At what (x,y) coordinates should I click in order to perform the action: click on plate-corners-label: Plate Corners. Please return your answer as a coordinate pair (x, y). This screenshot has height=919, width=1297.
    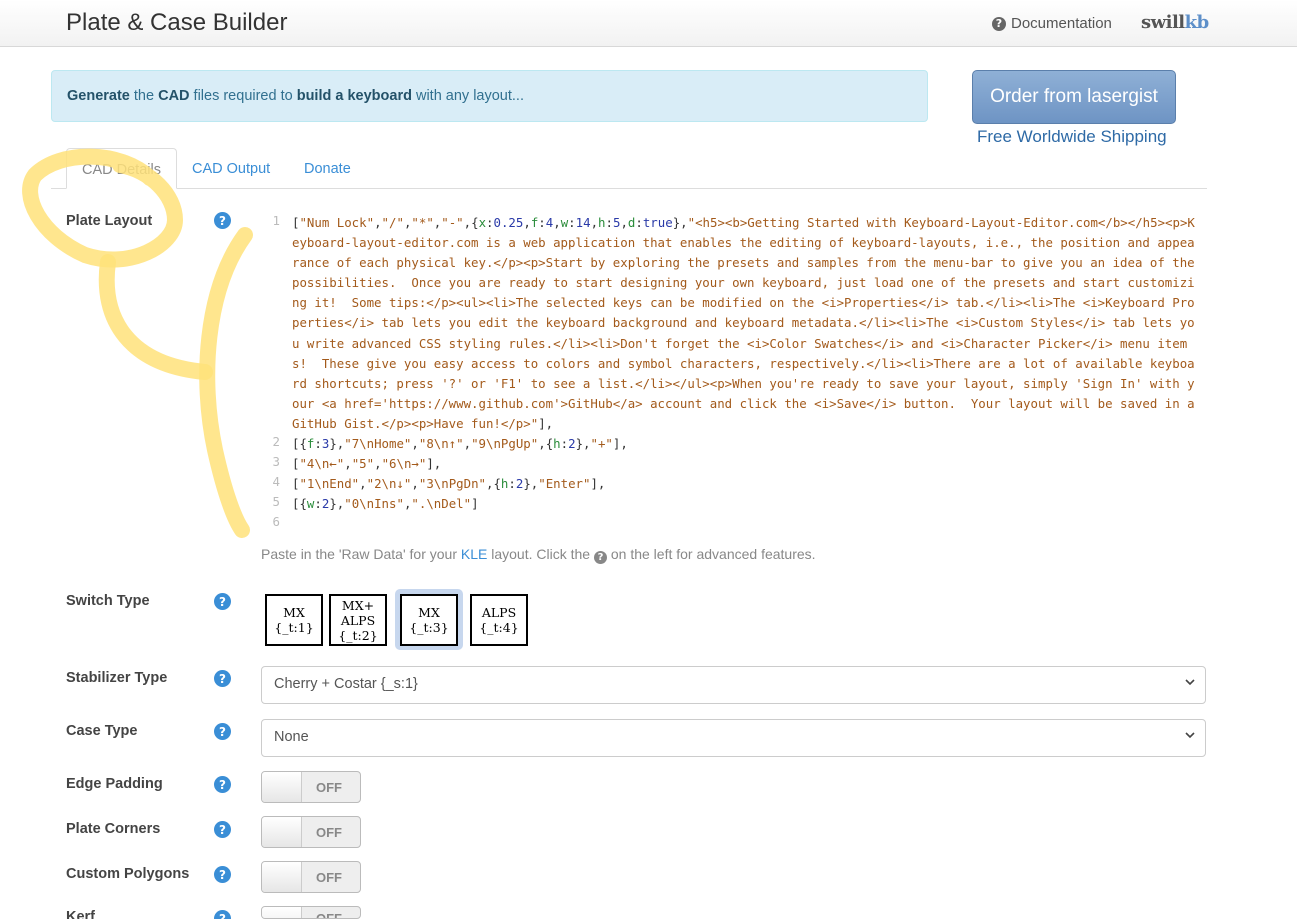
    Looking at the image, I should click on (113, 829).